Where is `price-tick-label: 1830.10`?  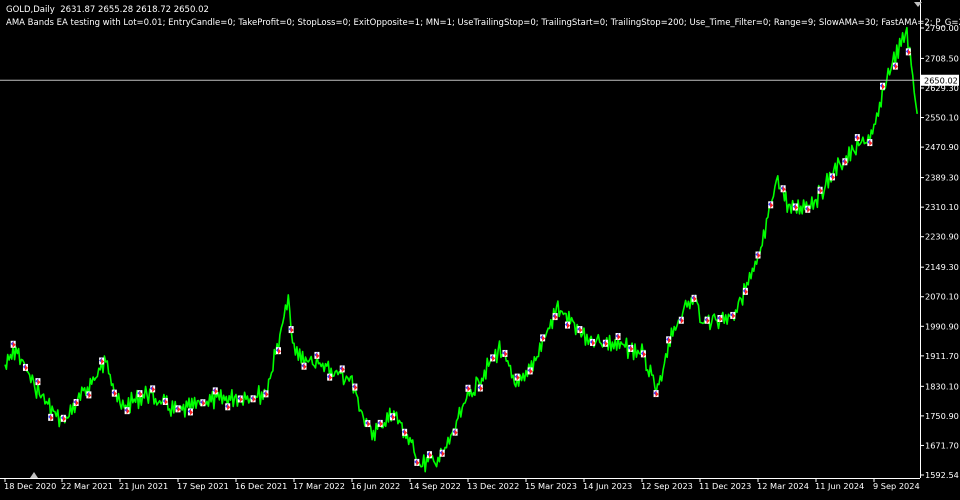 price-tick-label: 1830.10 is located at coordinates (942, 386).